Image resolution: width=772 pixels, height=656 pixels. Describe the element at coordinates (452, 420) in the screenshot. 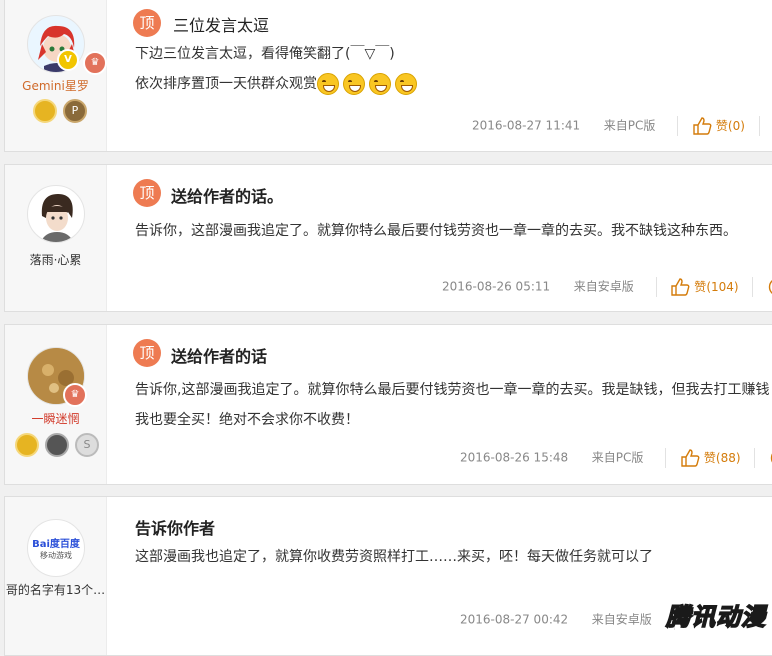

I see `content-line: 我也要全买！绝对不会求你不收费！` at that location.